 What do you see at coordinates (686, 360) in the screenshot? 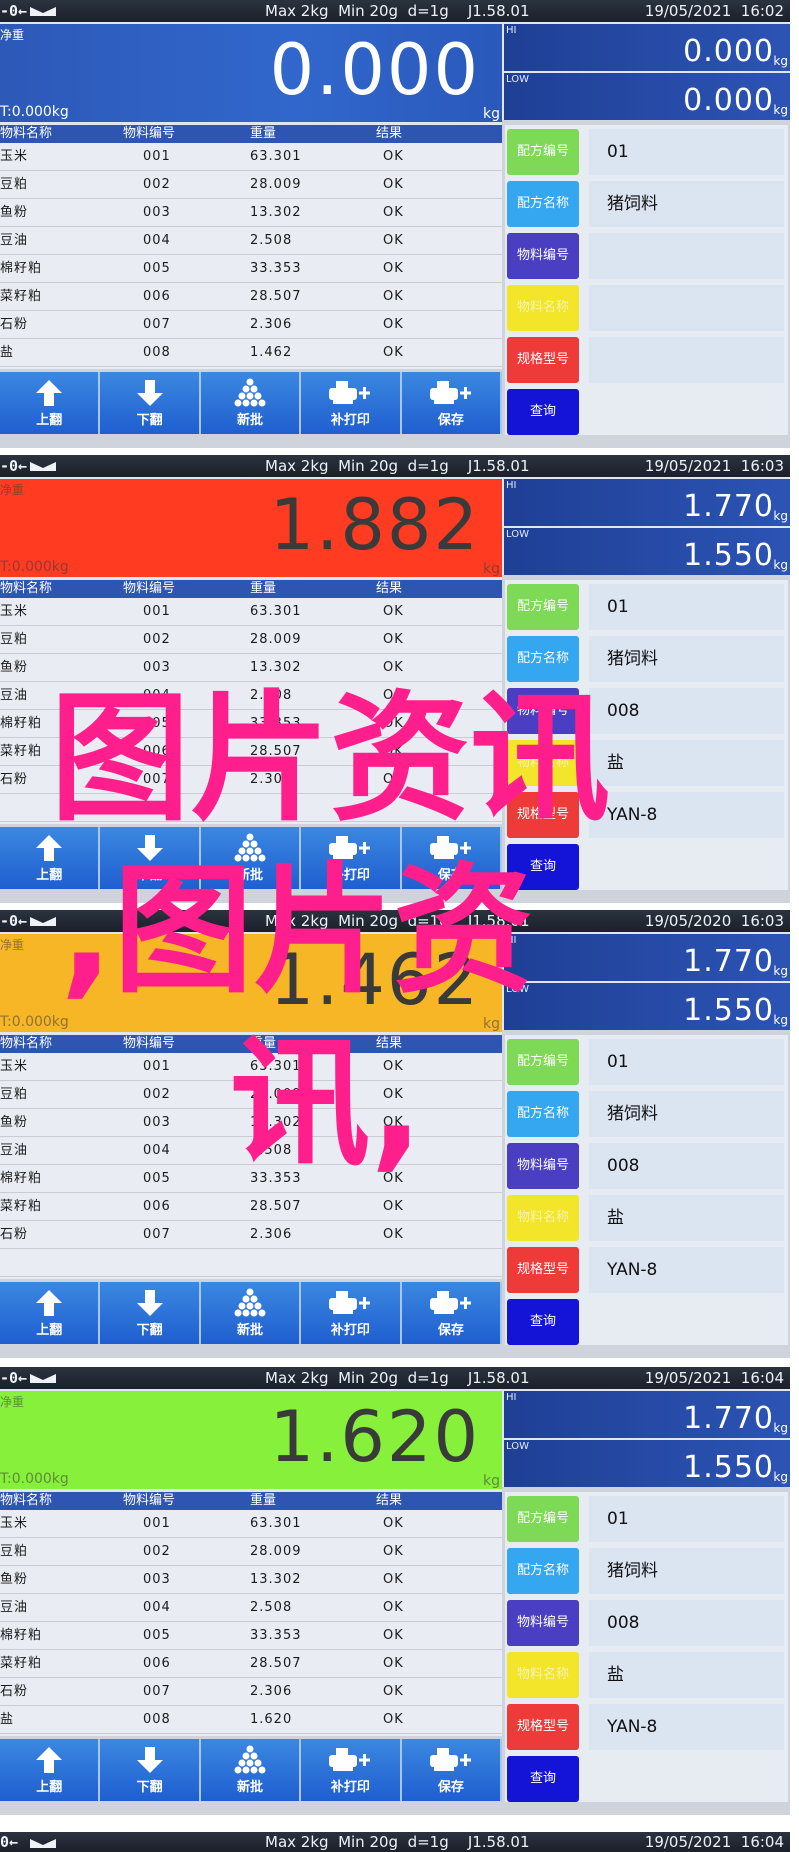
I see `spec-model-field` at bounding box center [686, 360].